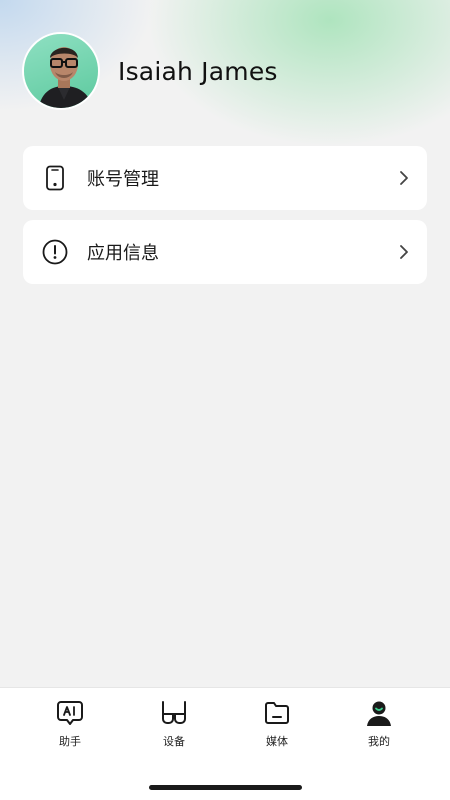 This screenshot has width=450, height=800. What do you see at coordinates (55, 178) in the screenshot?
I see `phone-icon` at bounding box center [55, 178].